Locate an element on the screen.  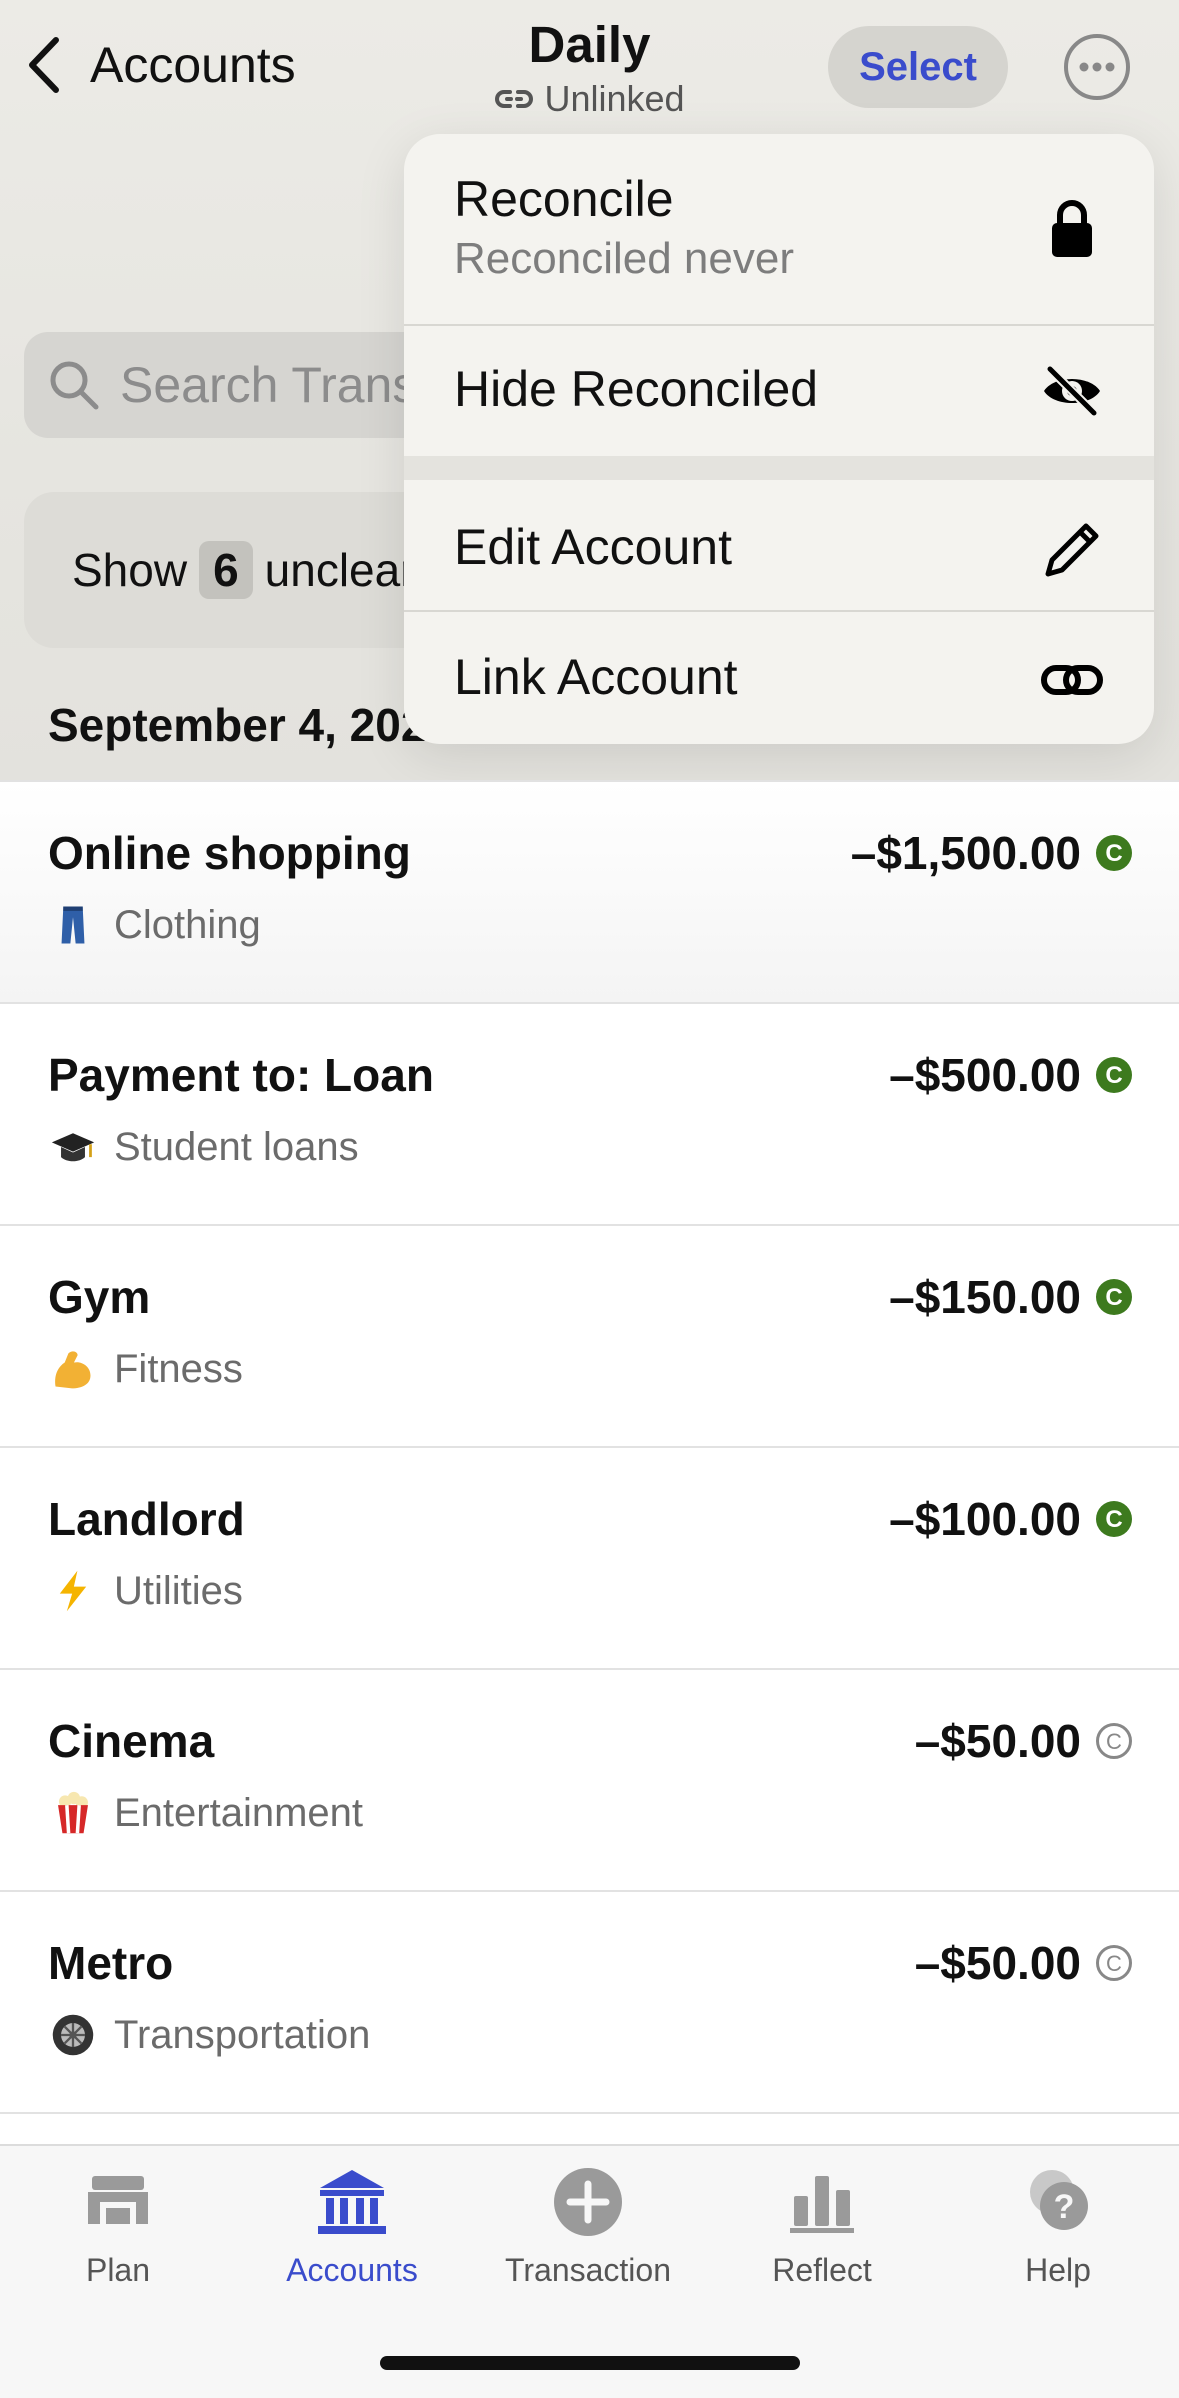
lock-icon is located at coordinates (1072, 228).